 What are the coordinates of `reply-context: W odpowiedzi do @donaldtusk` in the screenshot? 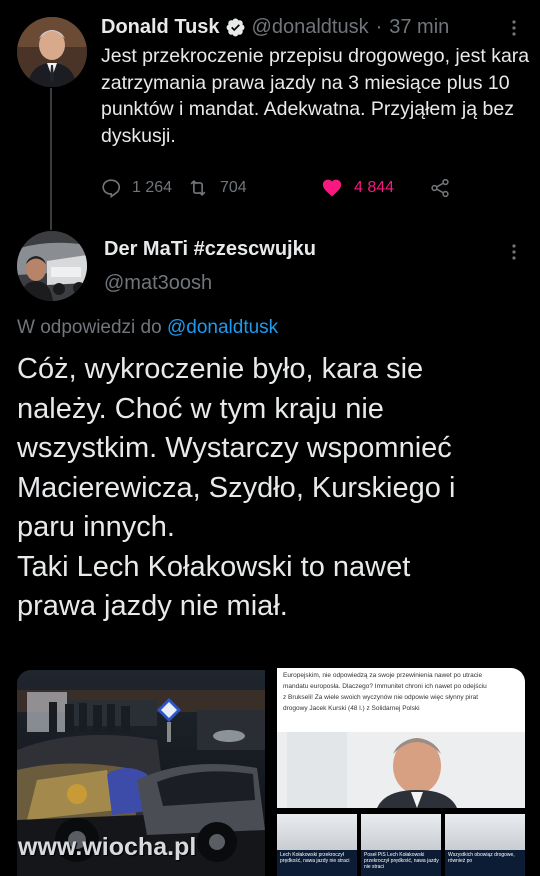 It's located at (147, 328).